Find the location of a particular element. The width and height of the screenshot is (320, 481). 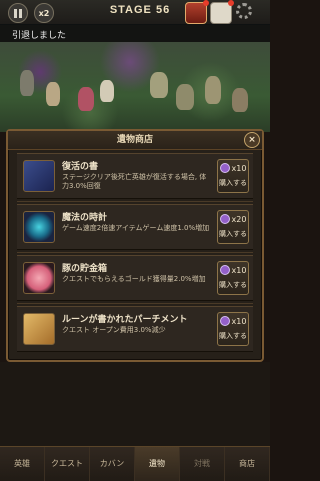

pause-button is located at coordinates (18, 13).